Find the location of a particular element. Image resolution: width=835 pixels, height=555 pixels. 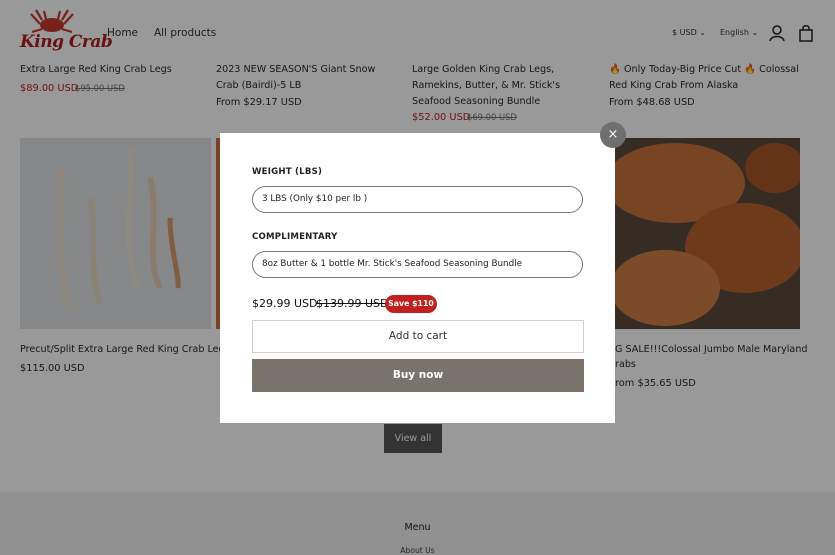

save-badge: Save $110 is located at coordinates (411, 304).